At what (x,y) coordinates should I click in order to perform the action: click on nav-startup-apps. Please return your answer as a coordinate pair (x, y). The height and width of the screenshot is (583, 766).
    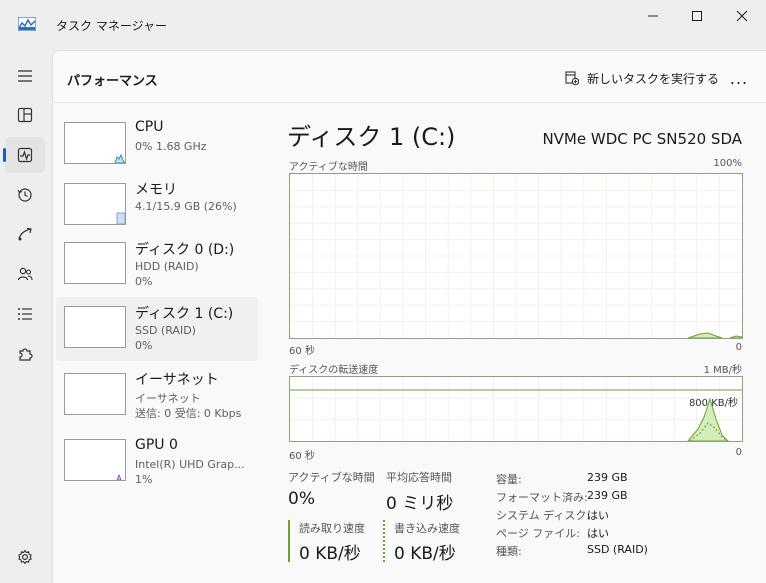
    Looking at the image, I should click on (25, 234).